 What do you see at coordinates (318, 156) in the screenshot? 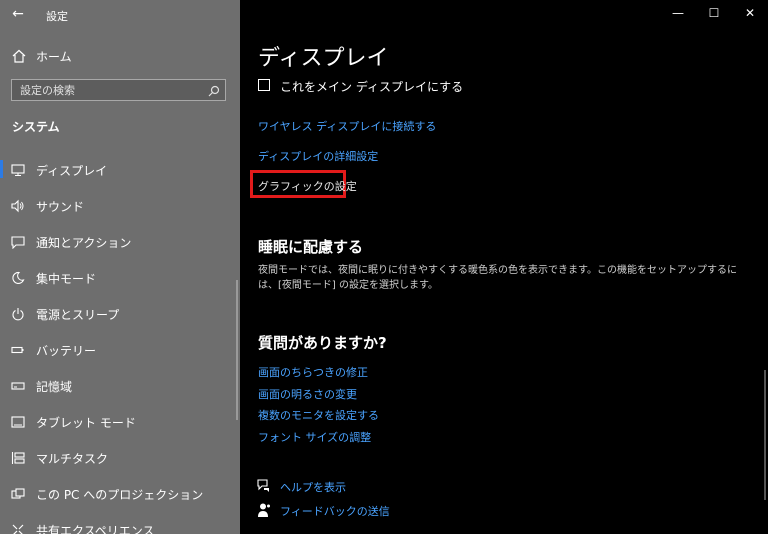
I see `advanced-display-link: ディスプレイの詳細設定` at bounding box center [318, 156].